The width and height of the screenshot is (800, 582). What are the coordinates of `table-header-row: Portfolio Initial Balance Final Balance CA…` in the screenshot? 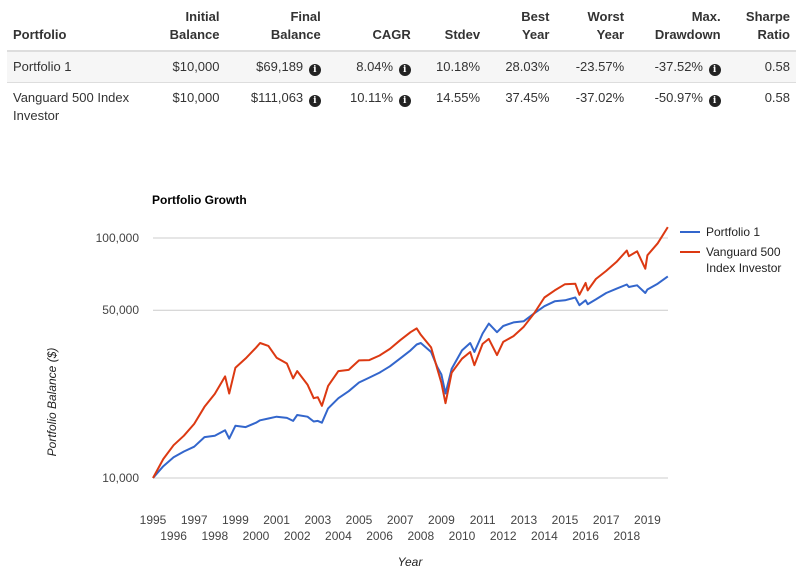 It's located at (401, 27).